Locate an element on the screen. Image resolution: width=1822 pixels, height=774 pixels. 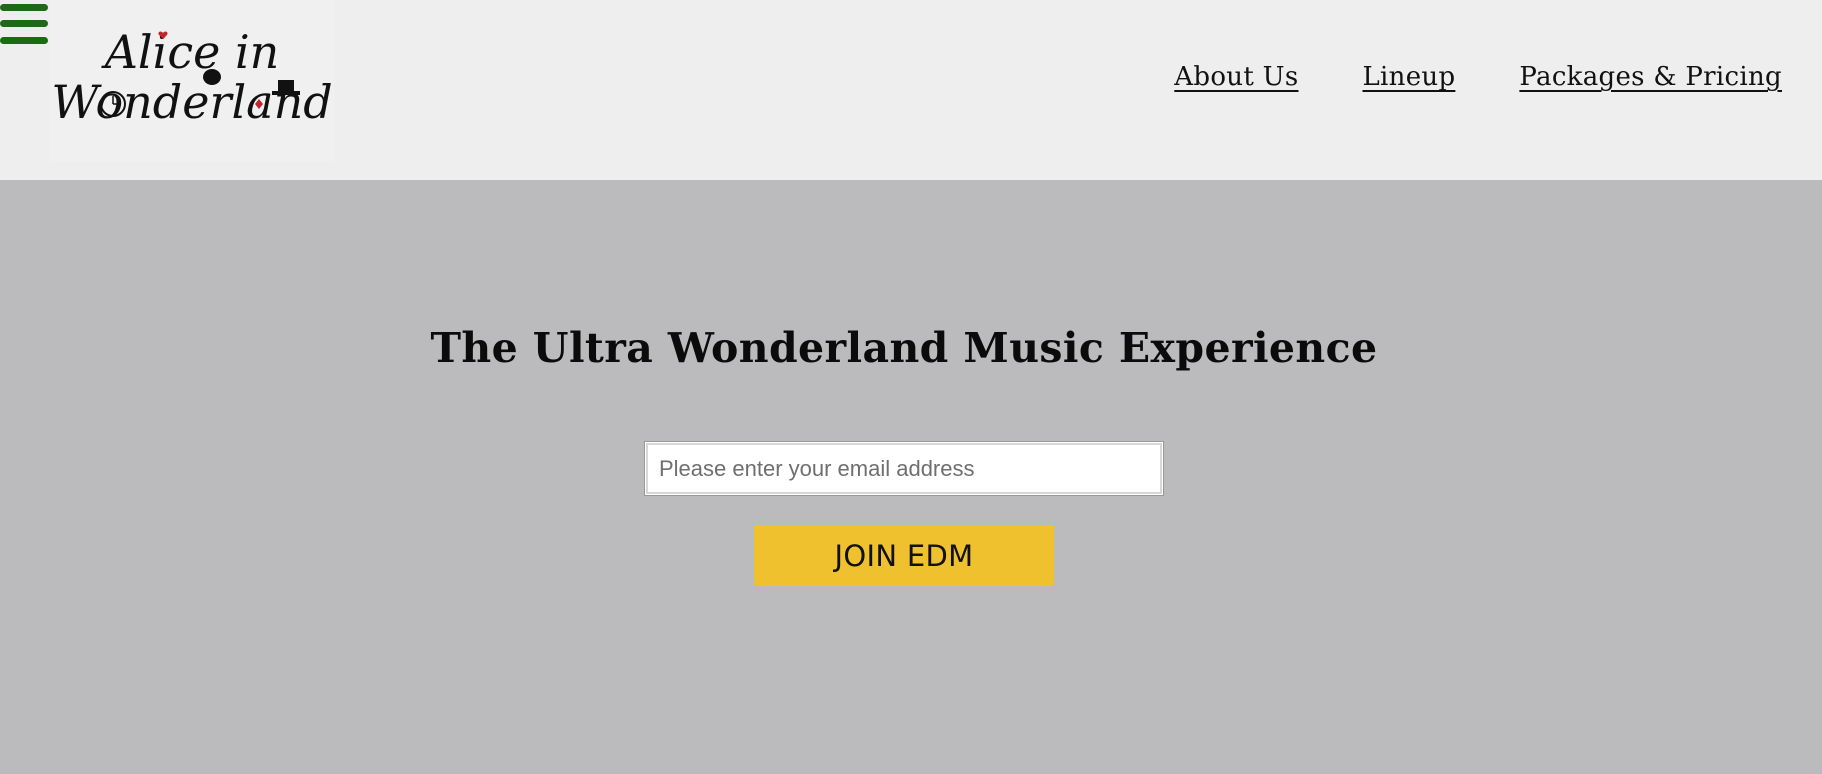
logo-line1: Alice in is located at coordinates (190, 52).